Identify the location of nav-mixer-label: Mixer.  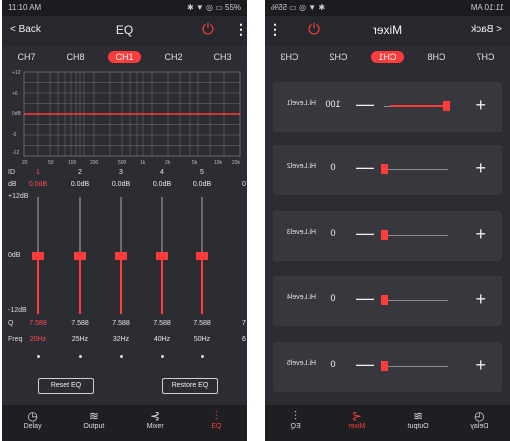
(357, 426).